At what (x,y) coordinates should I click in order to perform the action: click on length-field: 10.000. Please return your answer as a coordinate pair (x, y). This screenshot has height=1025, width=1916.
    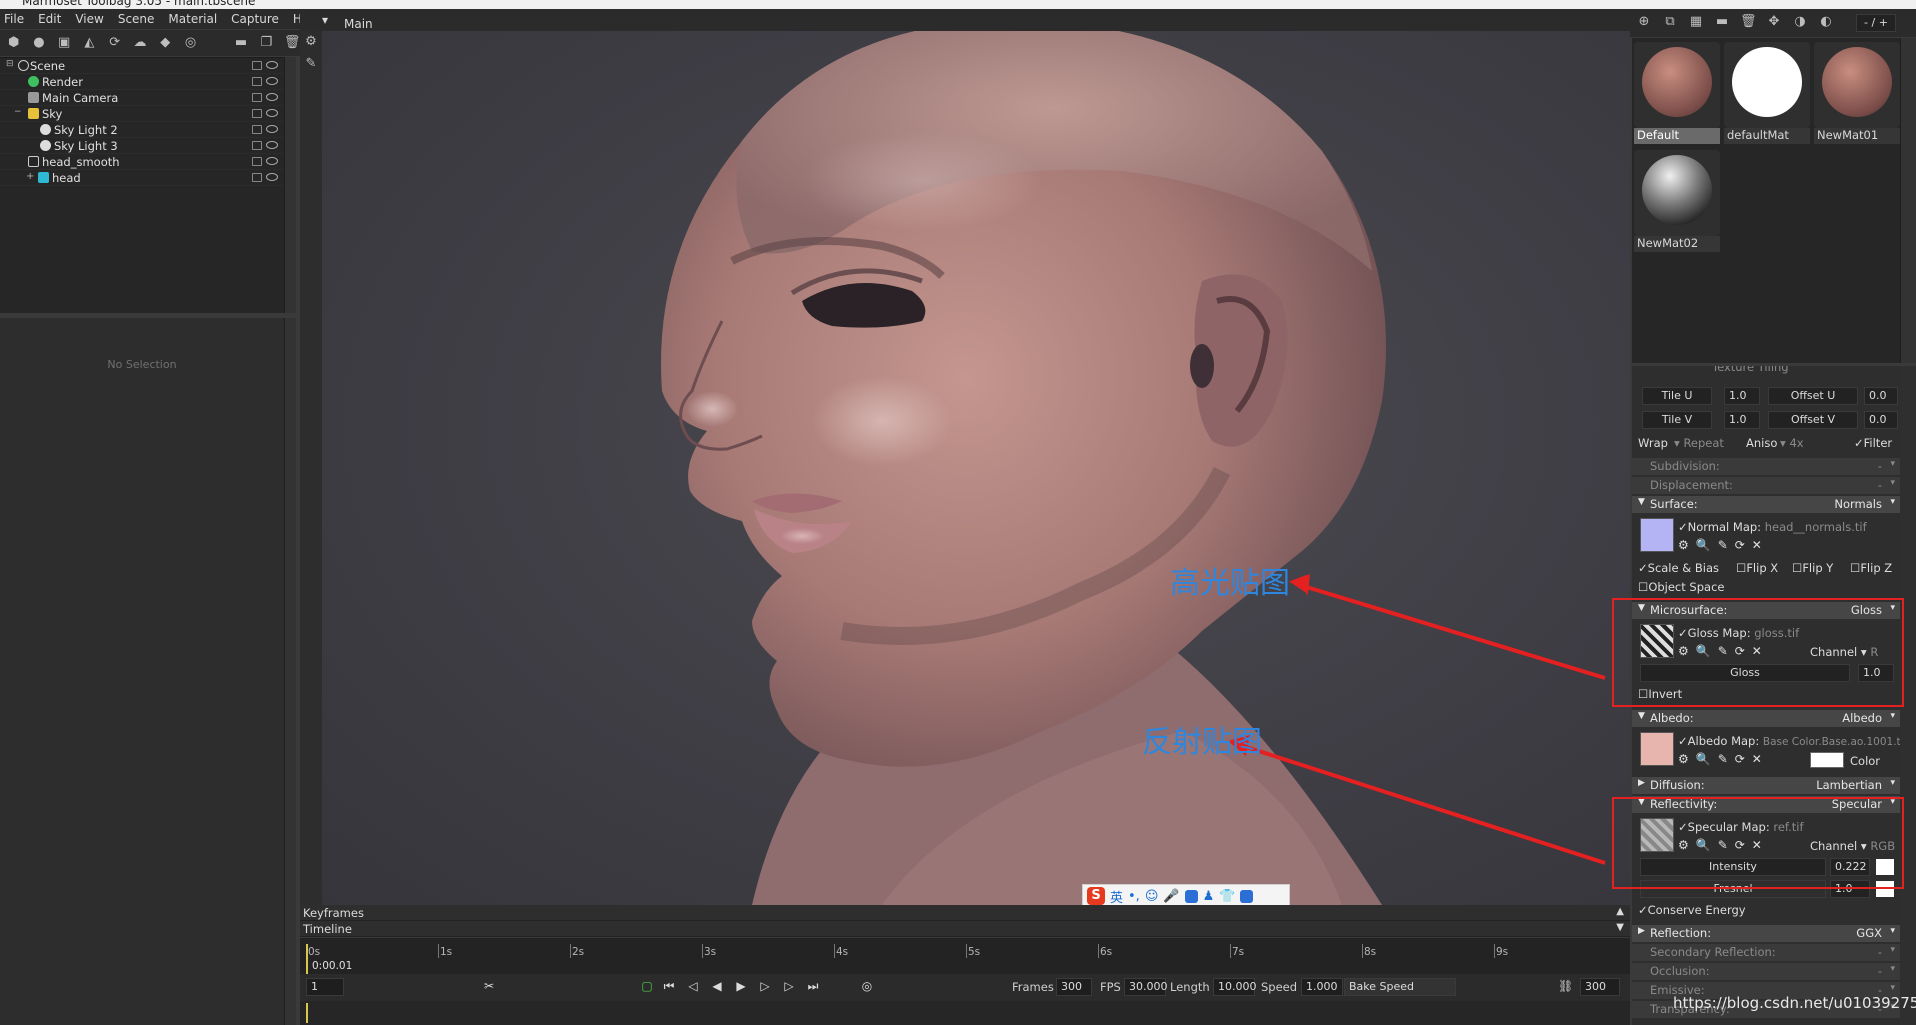
    Looking at the image, I should click on (1235, 987).